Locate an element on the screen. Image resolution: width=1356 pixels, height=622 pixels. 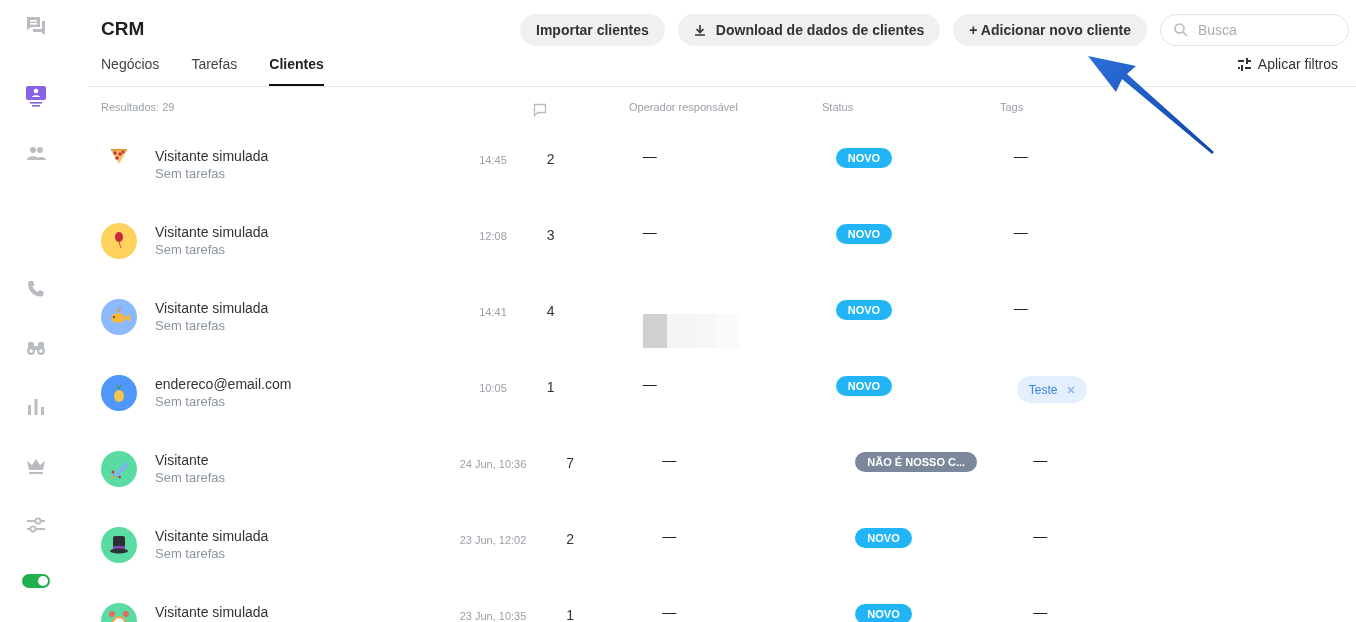
column-header: Status is located at coordinates (838, 107).